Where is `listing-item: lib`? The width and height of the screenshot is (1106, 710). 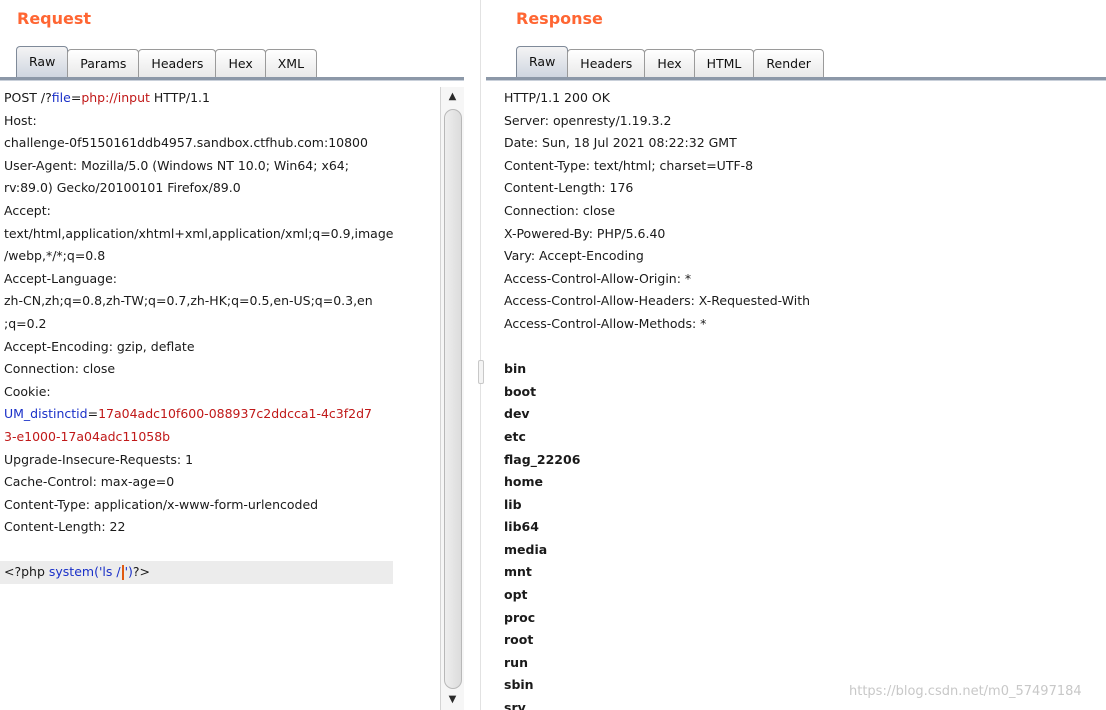
listing-item: lib is located at coordinates (513, 504).